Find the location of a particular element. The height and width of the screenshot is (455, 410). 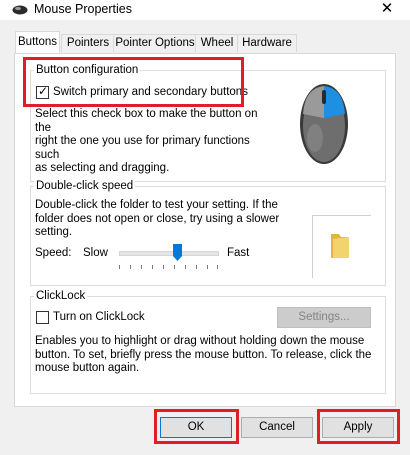

title-bar: Mouse Properties ✕ is located at coordinates (205, 10).